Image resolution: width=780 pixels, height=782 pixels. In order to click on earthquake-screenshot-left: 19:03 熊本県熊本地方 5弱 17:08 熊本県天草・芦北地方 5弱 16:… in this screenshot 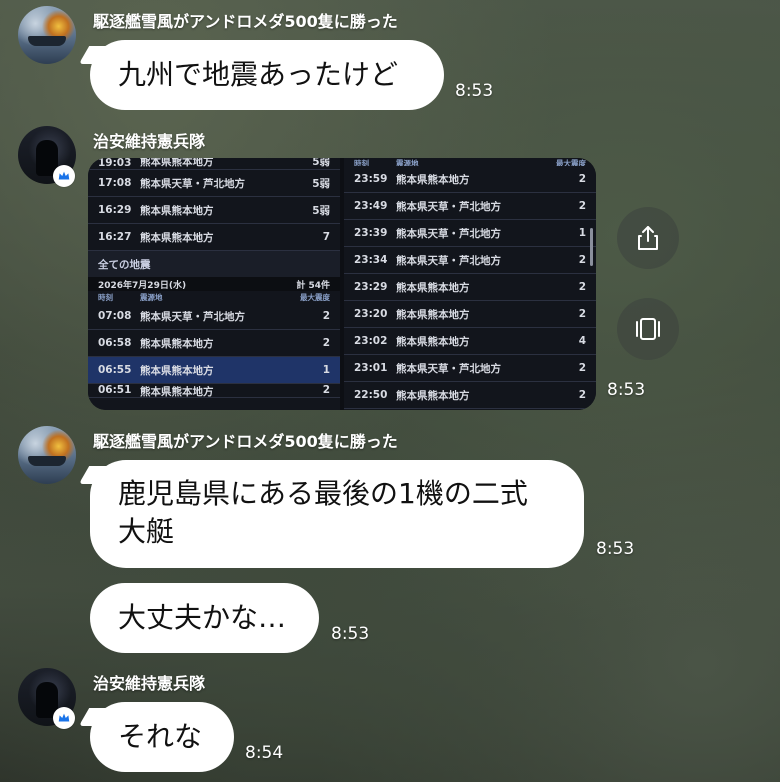, I will do `click(214, 284)`.